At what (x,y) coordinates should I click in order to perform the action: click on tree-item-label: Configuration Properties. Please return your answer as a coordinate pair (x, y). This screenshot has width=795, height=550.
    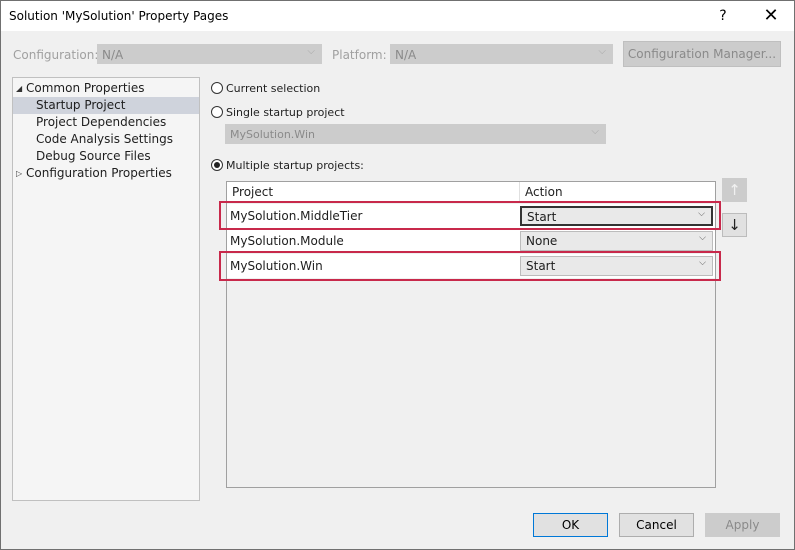
    Looking at the image, I should click on (99, 173).